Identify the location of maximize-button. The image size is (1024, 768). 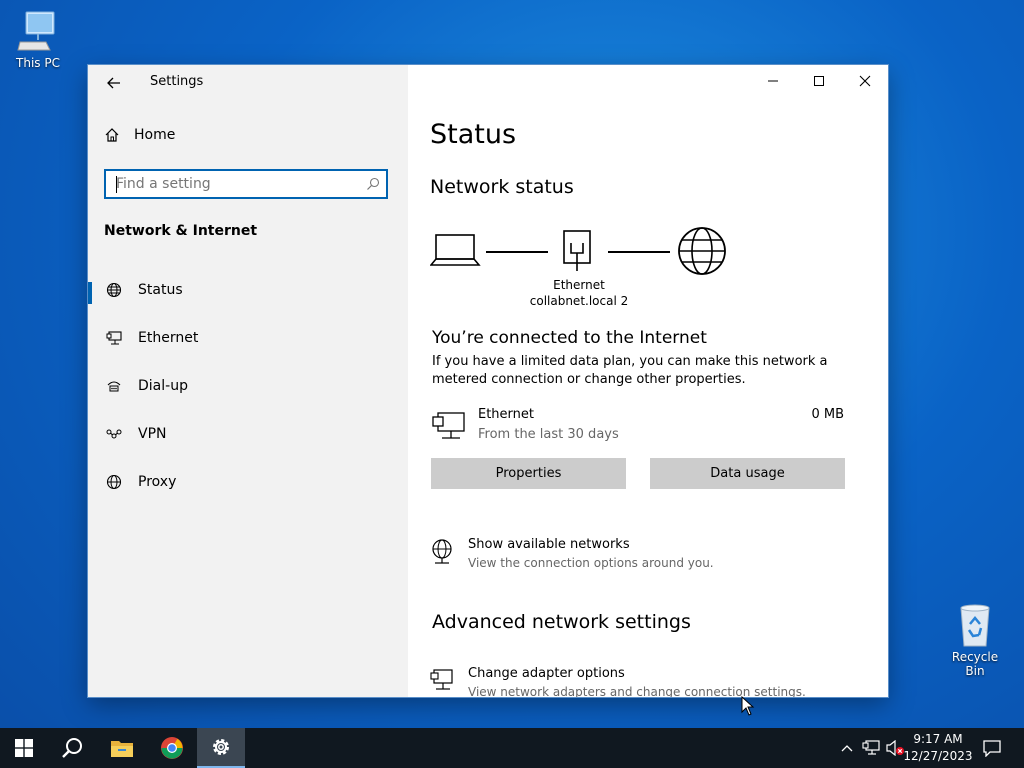
(819, 81).